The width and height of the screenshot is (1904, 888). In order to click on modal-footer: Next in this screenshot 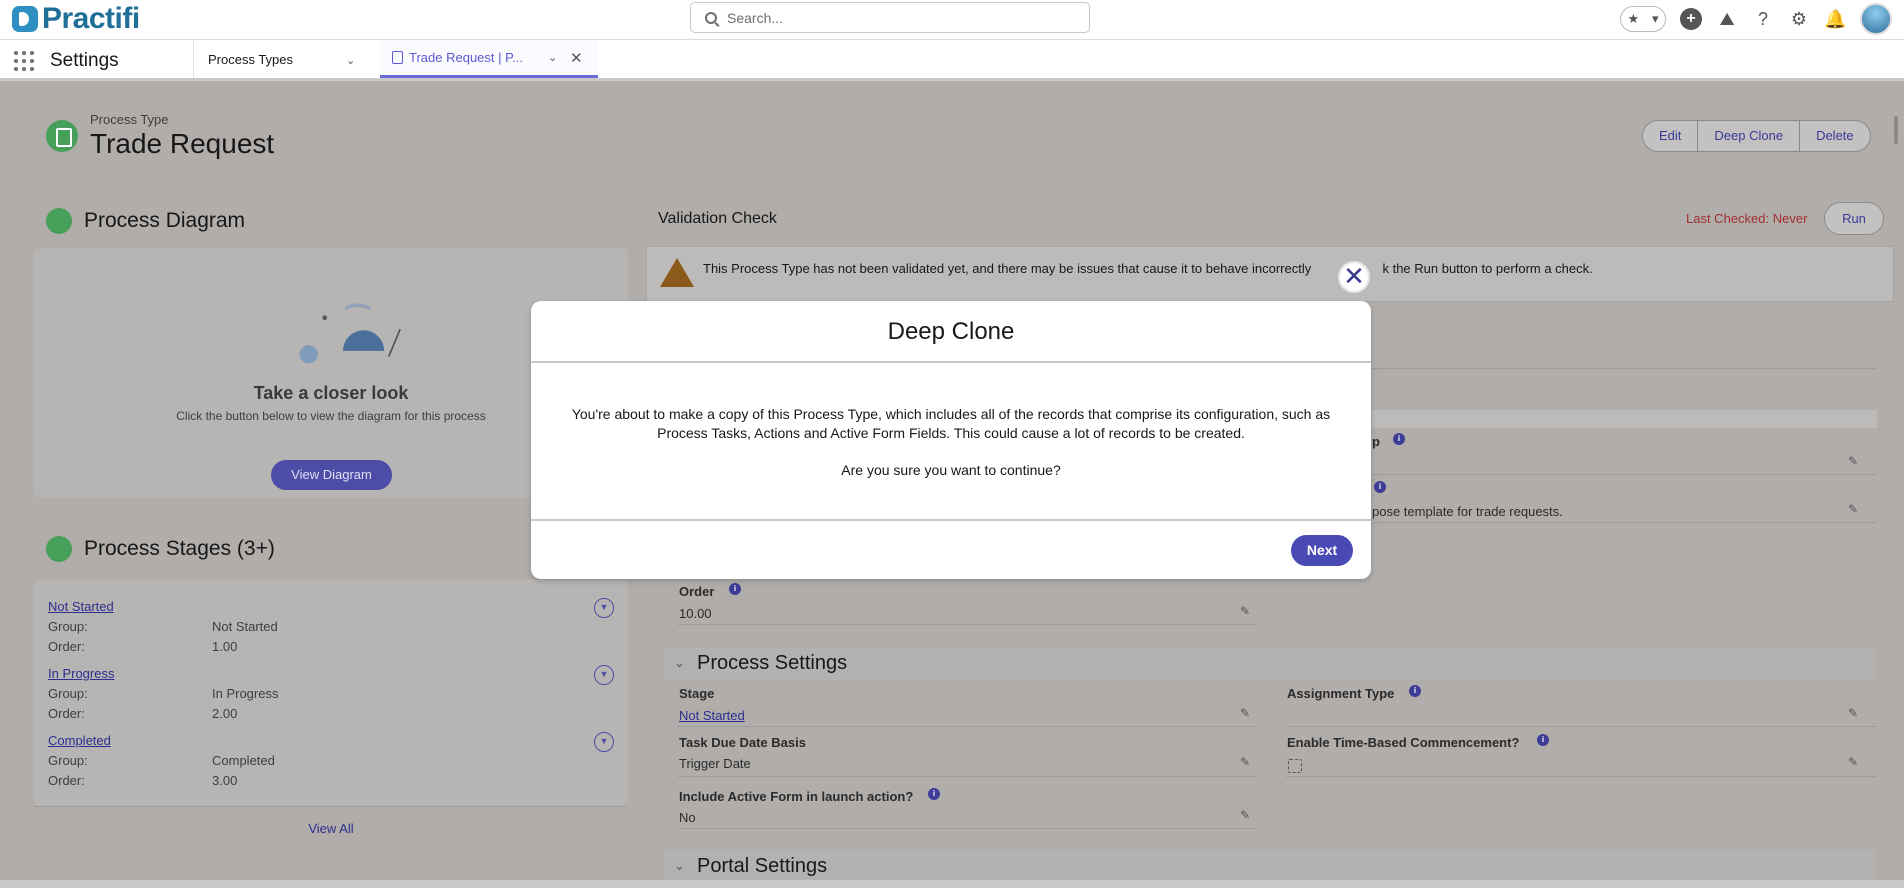, I will do `click(951, 549)`.